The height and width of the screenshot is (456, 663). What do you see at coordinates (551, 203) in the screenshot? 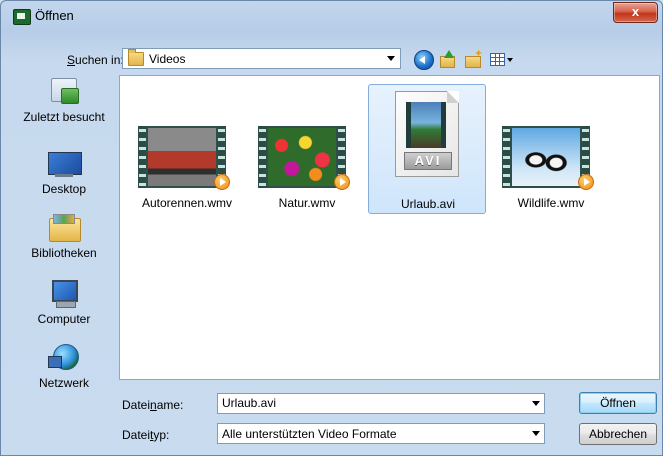
I see `file-name: Wildlife.wmv` at bounding box center [551, 203].